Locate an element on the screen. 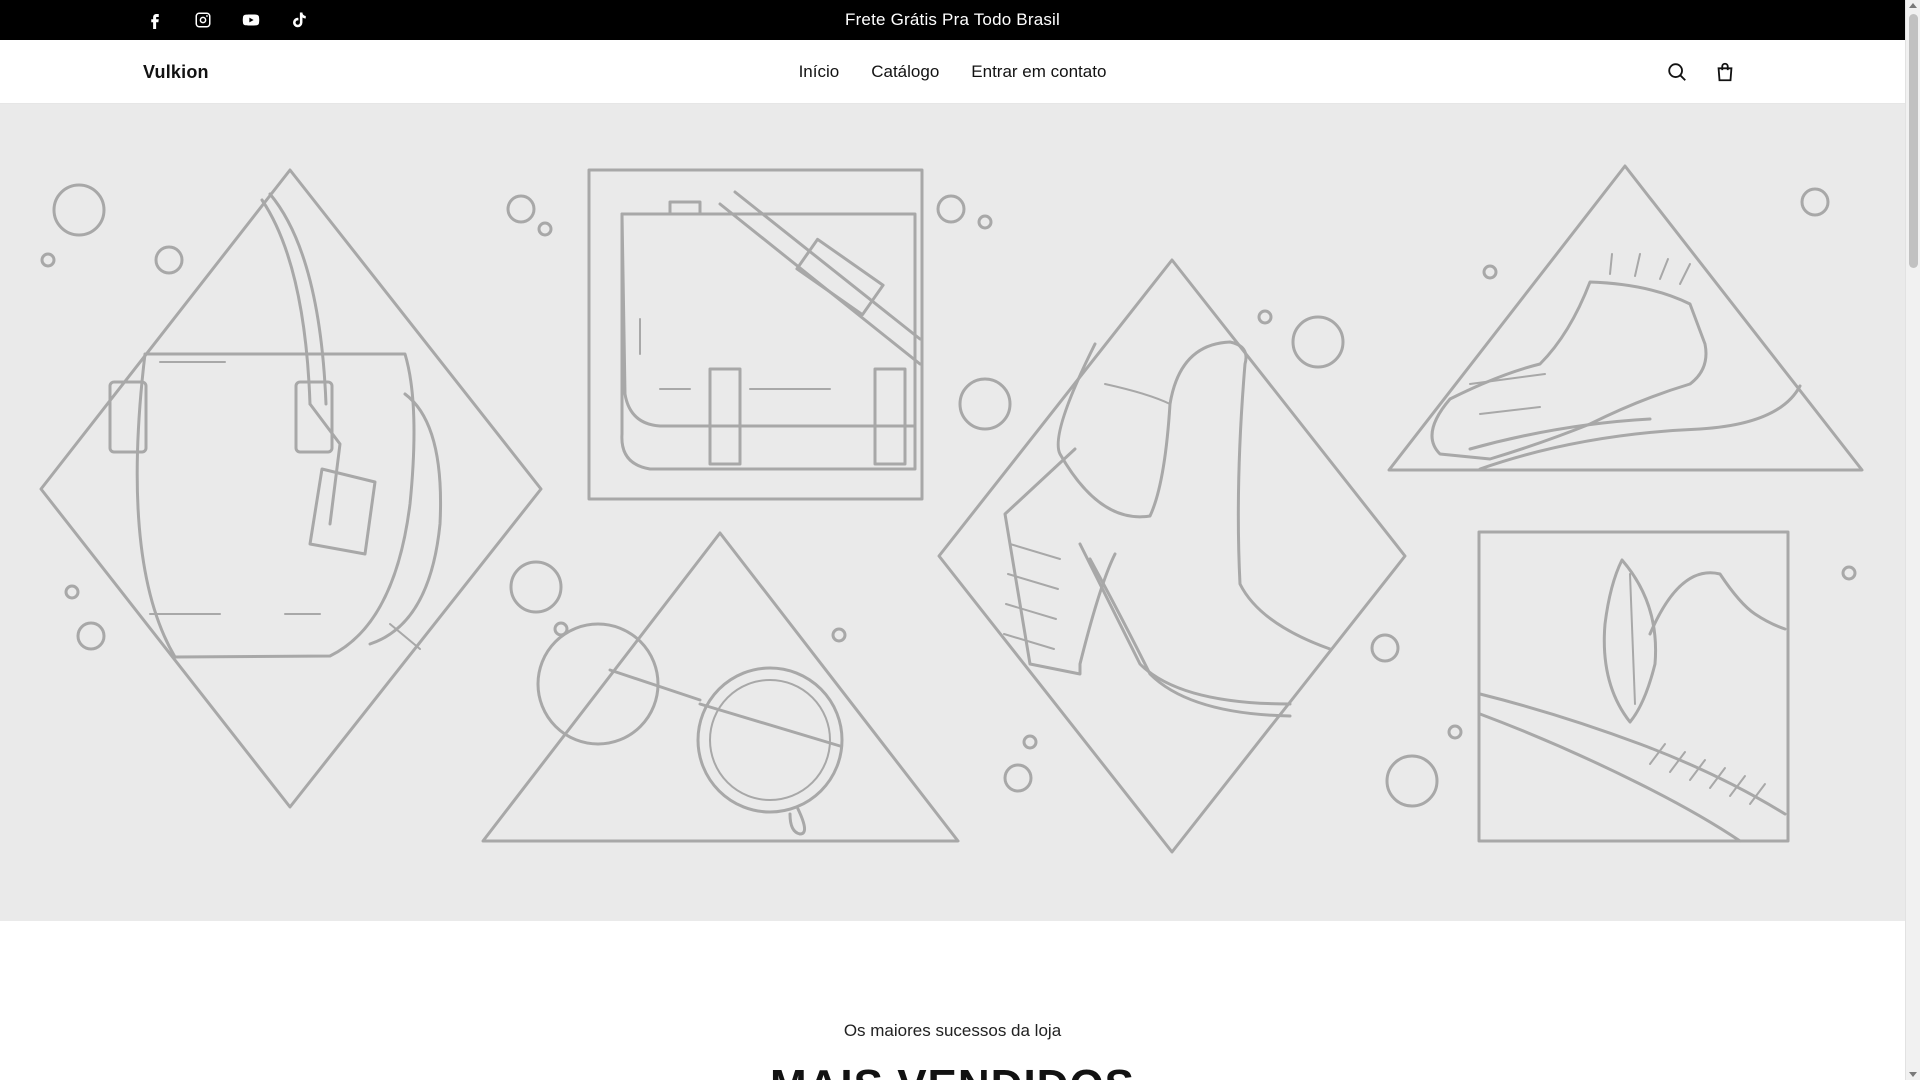 The height and width of the screenshot is (1080, 1920). nav-item-inicio: Início is located at coordinates (819, 72).